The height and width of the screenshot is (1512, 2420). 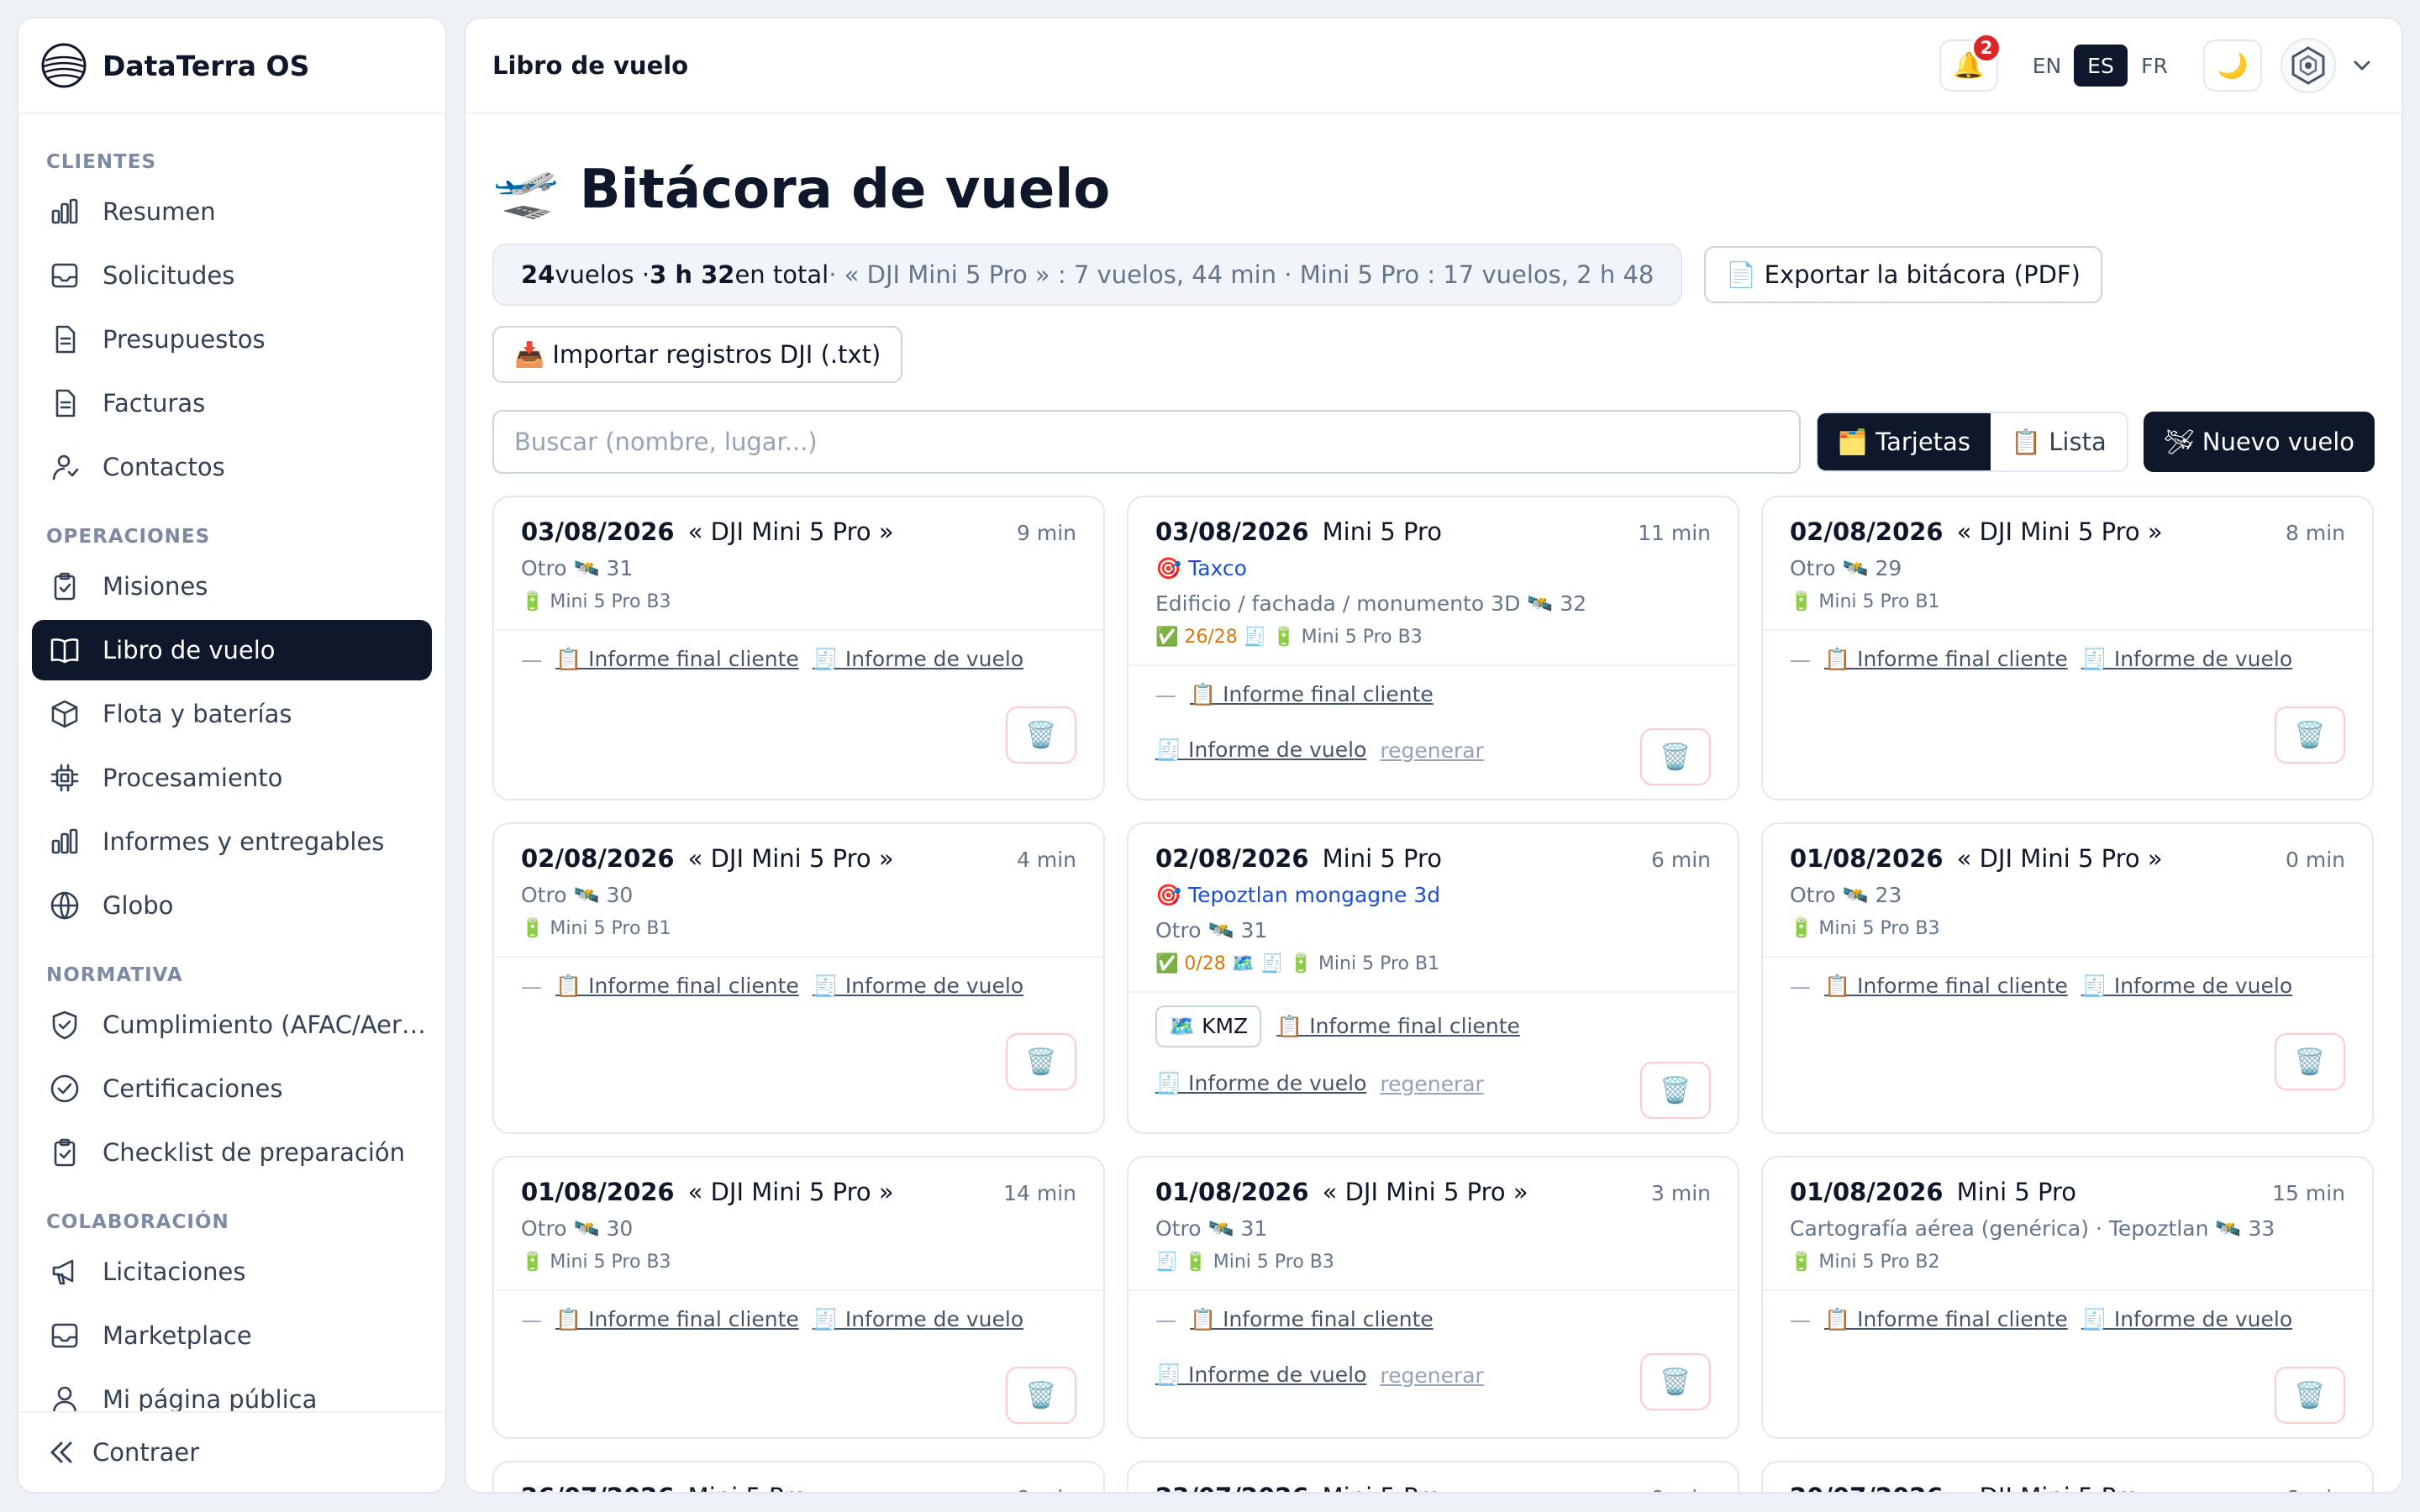 I want to click on brand: DataTerra OS, so click(x=232, y=66).